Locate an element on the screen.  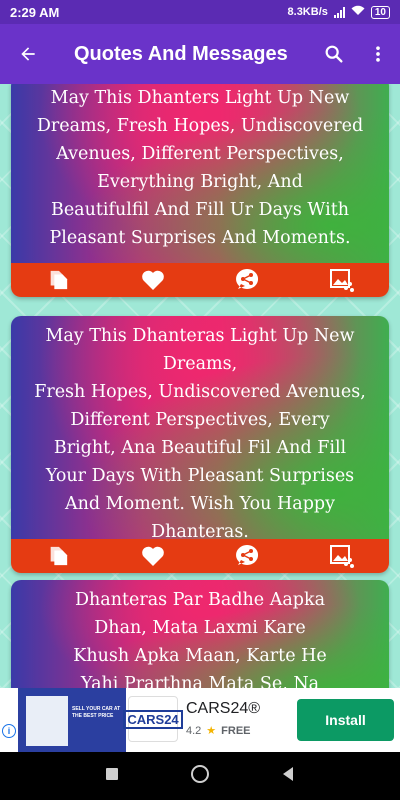
card-actions is located at coordinates (200, 280).